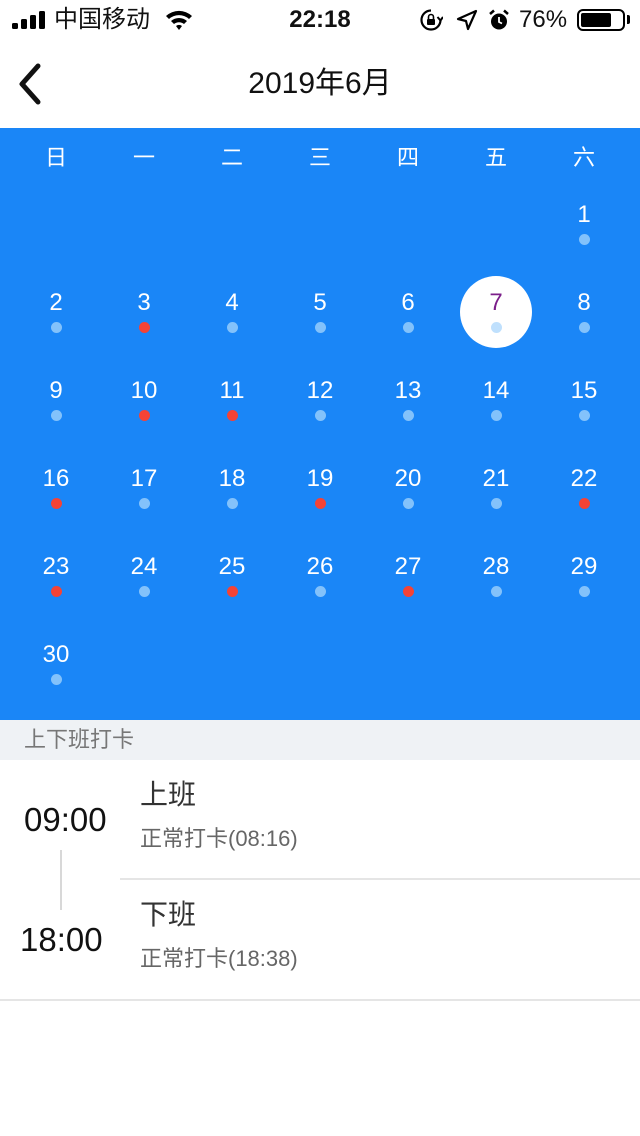 The height and width of the screenshot is (1136, 640). I want to click on calendar-day: 11, so click(232, 400).